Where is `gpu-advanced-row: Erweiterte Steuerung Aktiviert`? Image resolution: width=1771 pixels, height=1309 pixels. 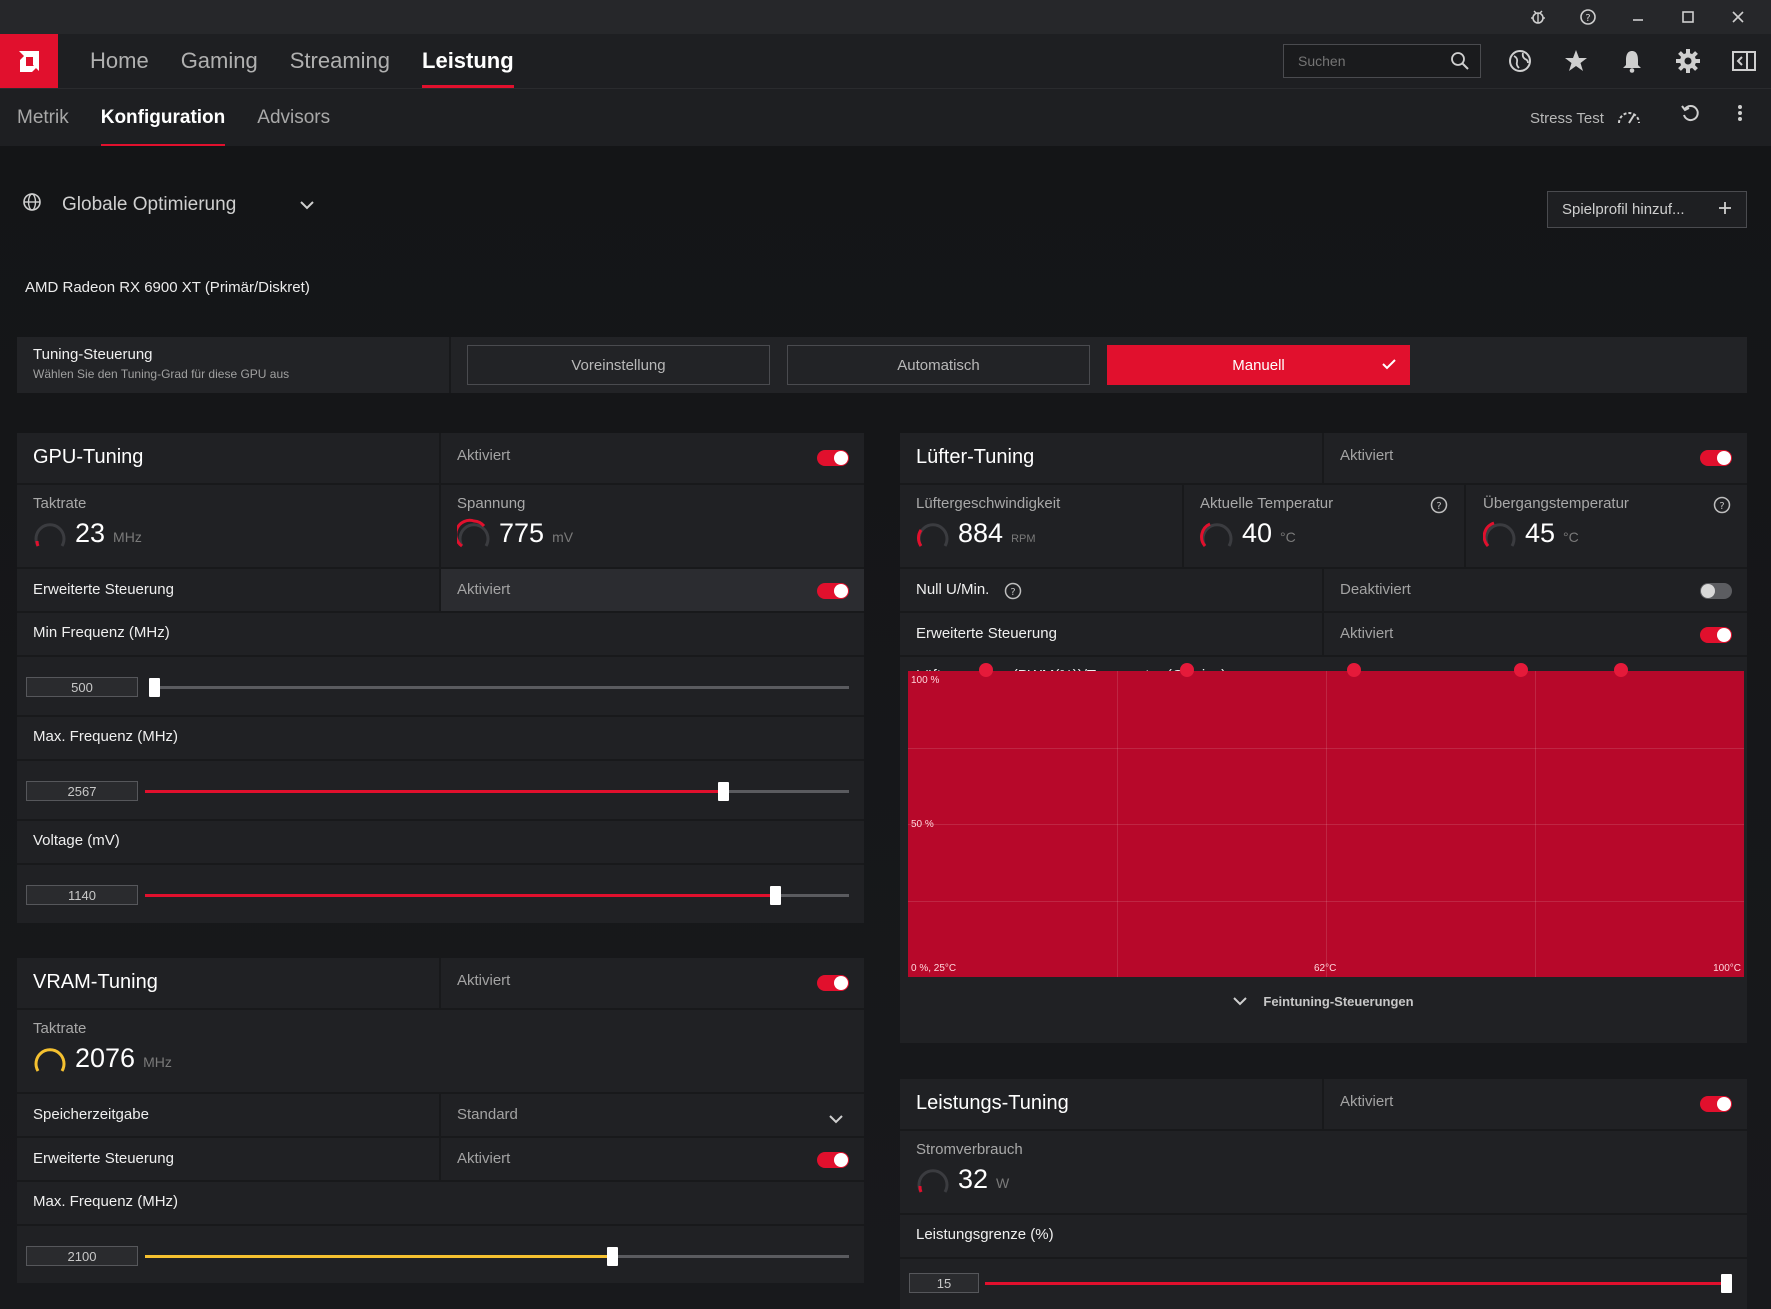 gpu-advanced-row: Erweiterte Steuerung Aktiviert is located at coordinates (440, 591).